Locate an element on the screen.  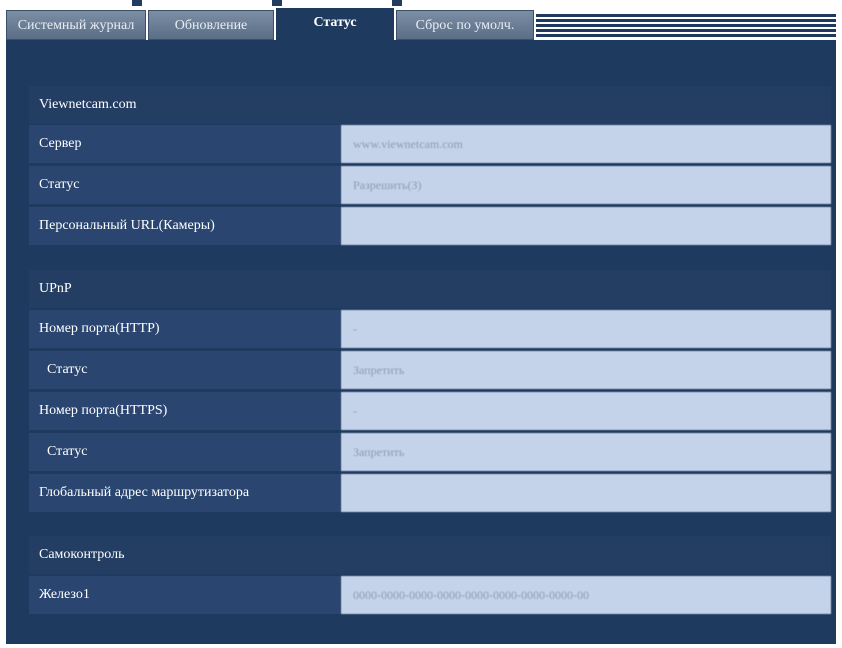
row-viewnetcam-status: Статус Разрешить(З) is located at coordinates (430, 185).